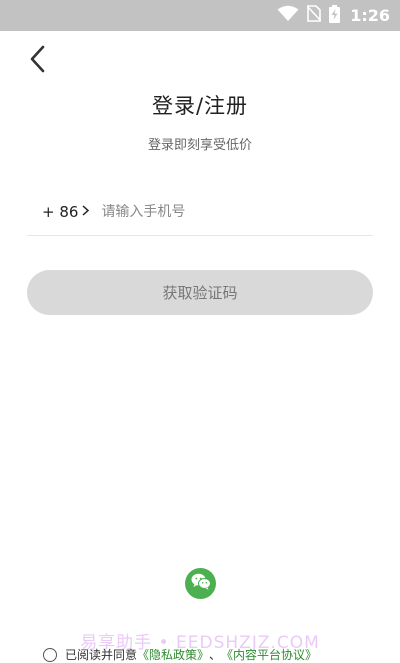 The height and width of the screenshot is (663, 400). I want to click on chevron-left-icon, so click(37, 61).